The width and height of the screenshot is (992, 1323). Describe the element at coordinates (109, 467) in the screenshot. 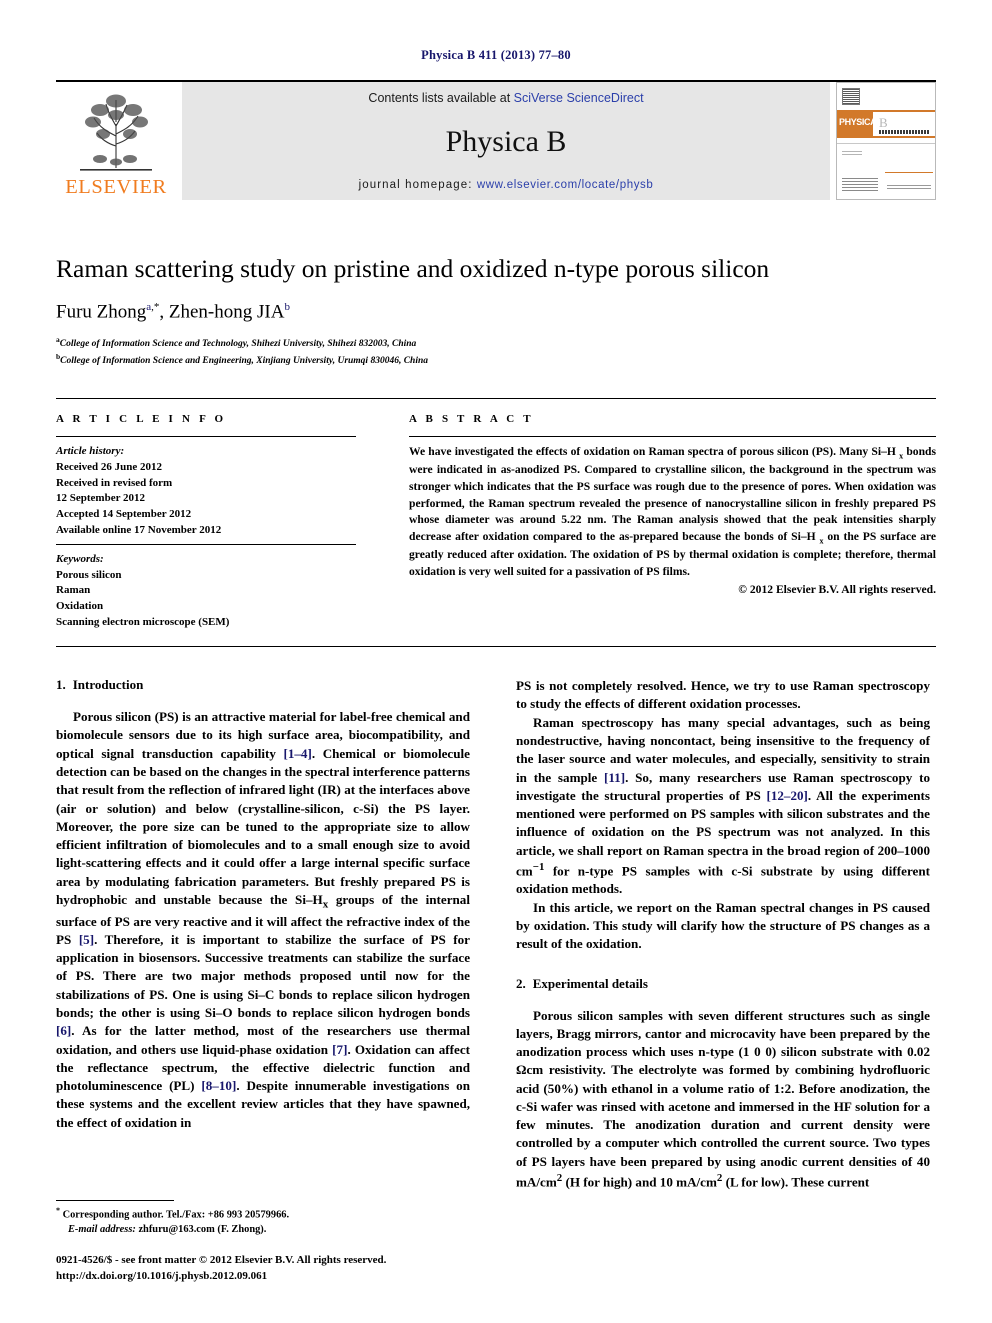

I see `history-item-0: Received 26 June 2012` at that location.